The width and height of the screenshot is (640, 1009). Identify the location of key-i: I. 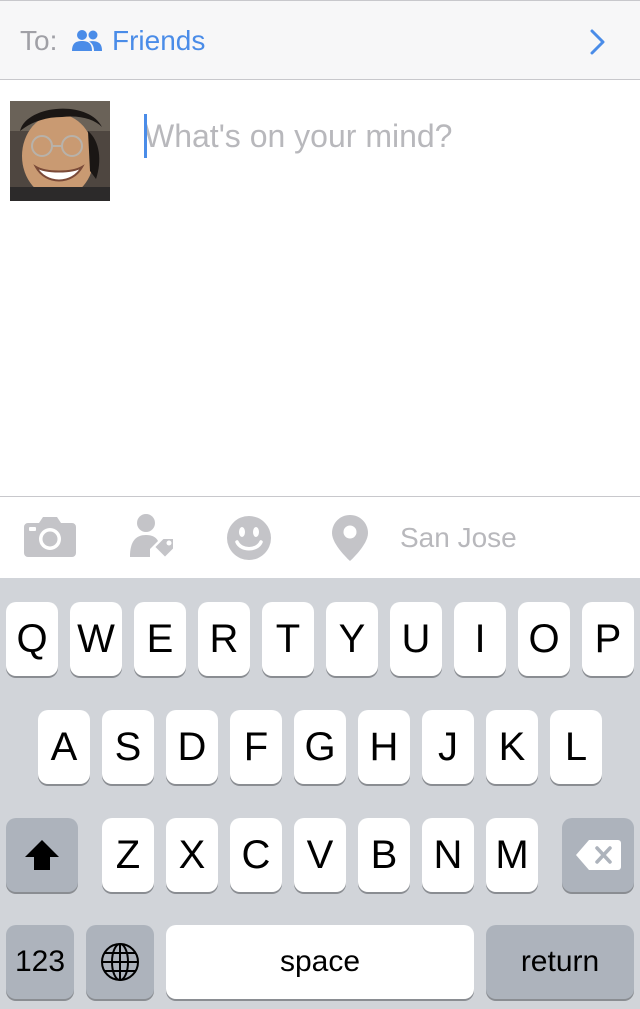
(480, 639).